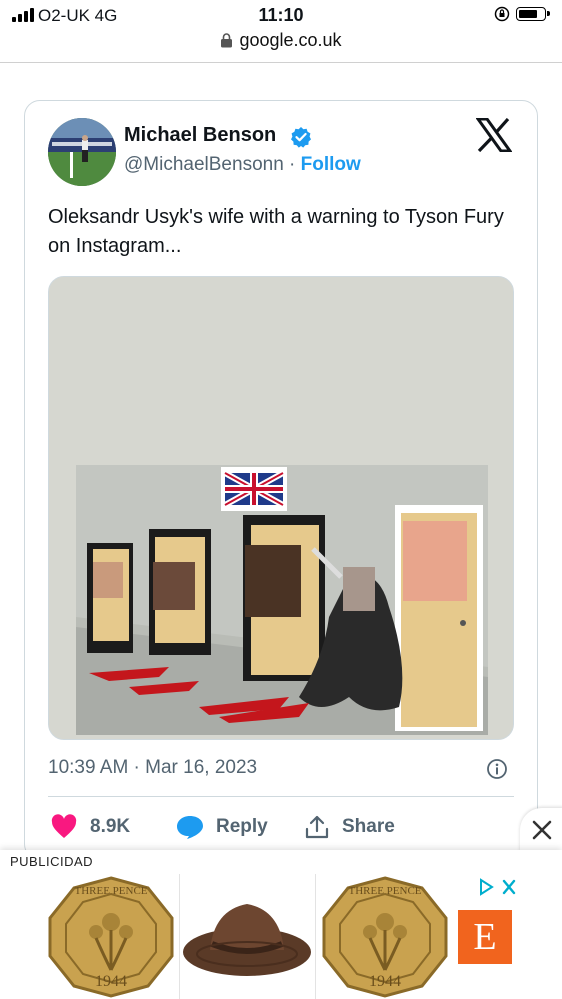 The height and width of the screenshot is (999, 562). Describe the element at coordinates (317, 827) in the screenshot. I see `share-icon` at that location.